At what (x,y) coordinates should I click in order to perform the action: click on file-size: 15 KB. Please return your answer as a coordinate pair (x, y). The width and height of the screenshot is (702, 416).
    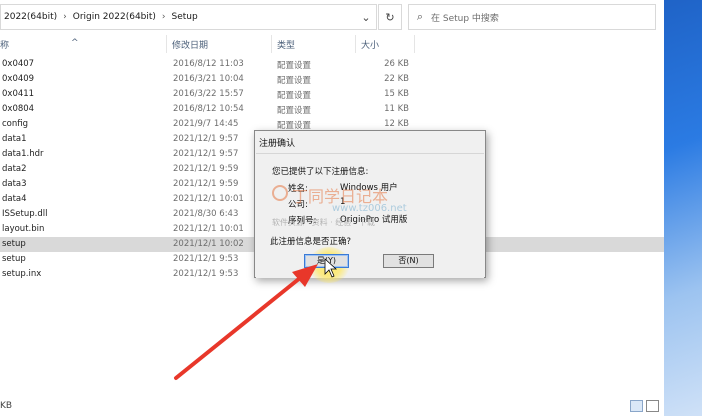
    Looking at the image, I should click on (396, 94).